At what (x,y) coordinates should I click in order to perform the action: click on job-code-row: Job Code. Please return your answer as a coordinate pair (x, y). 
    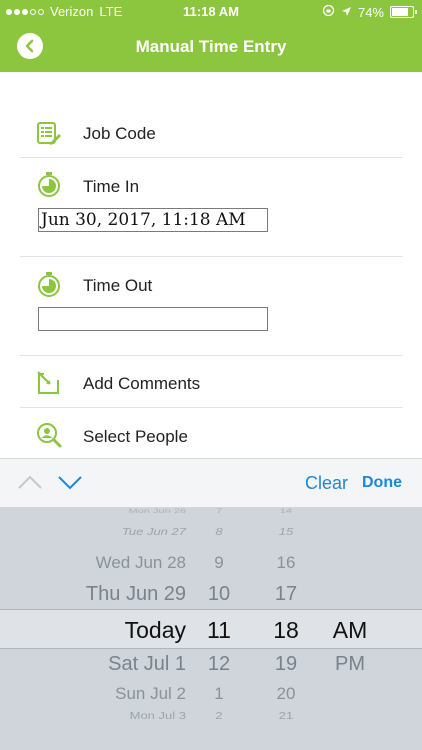
    Looking at the image, I should click on (211, 132).